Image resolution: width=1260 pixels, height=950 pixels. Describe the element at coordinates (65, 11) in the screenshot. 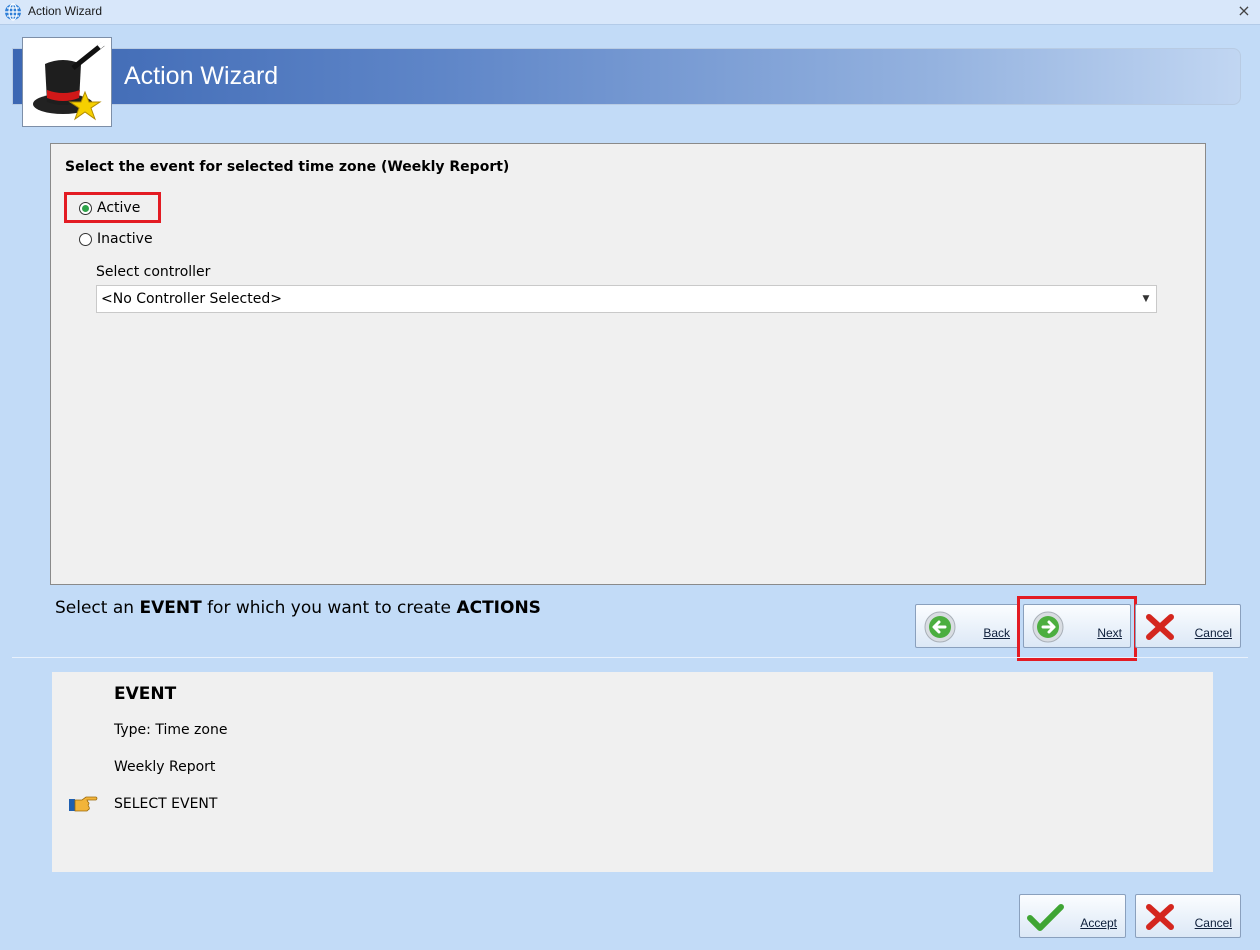

I see `window-title: Action Wizard` at that location.